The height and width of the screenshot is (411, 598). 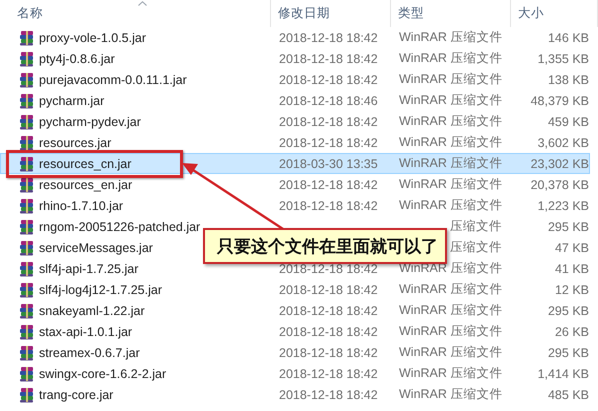 What do you see at coordinates (325, 246) in the screenshot?
I see `callout: 只要这个文件在里面就可以了` at bounding box center [325, 246].